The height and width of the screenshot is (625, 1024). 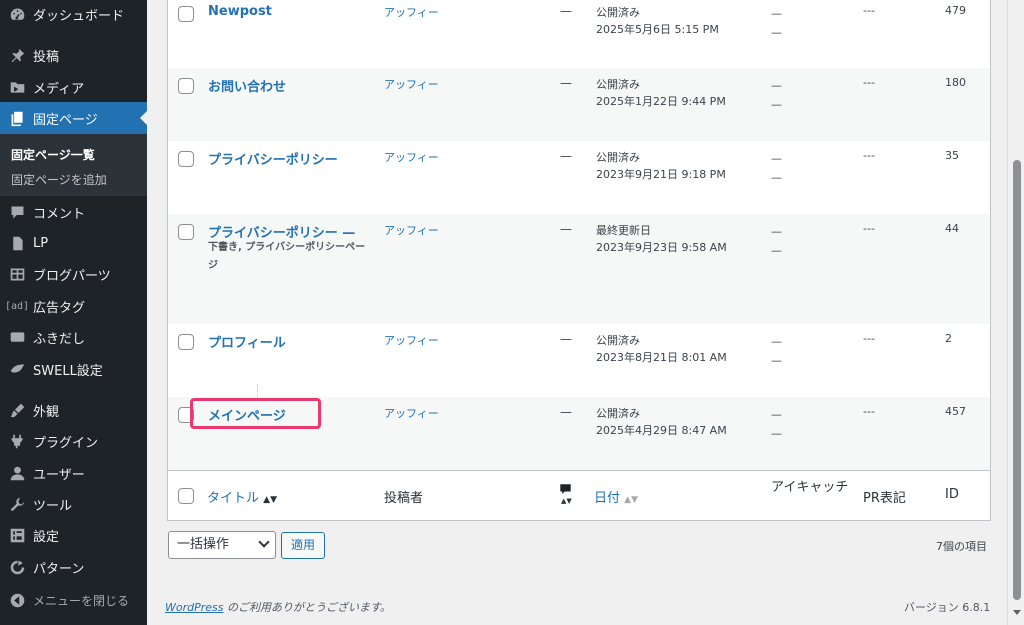 What do you see at coordinates (17, 243) in the screenshot?
I see `document-icon` at bounding box center [17, 243].